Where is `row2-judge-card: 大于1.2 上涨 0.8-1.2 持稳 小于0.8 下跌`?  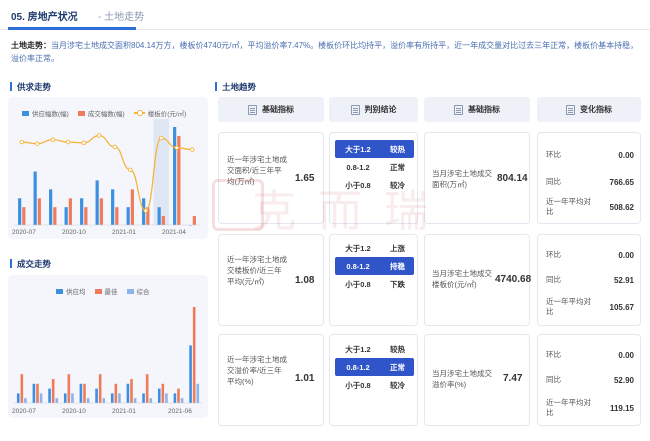
row2-judge-card: 大于1.2 上涨 0.8-1.2 持稳 小于0.8 下跌 is located at coordinates (373, 280).